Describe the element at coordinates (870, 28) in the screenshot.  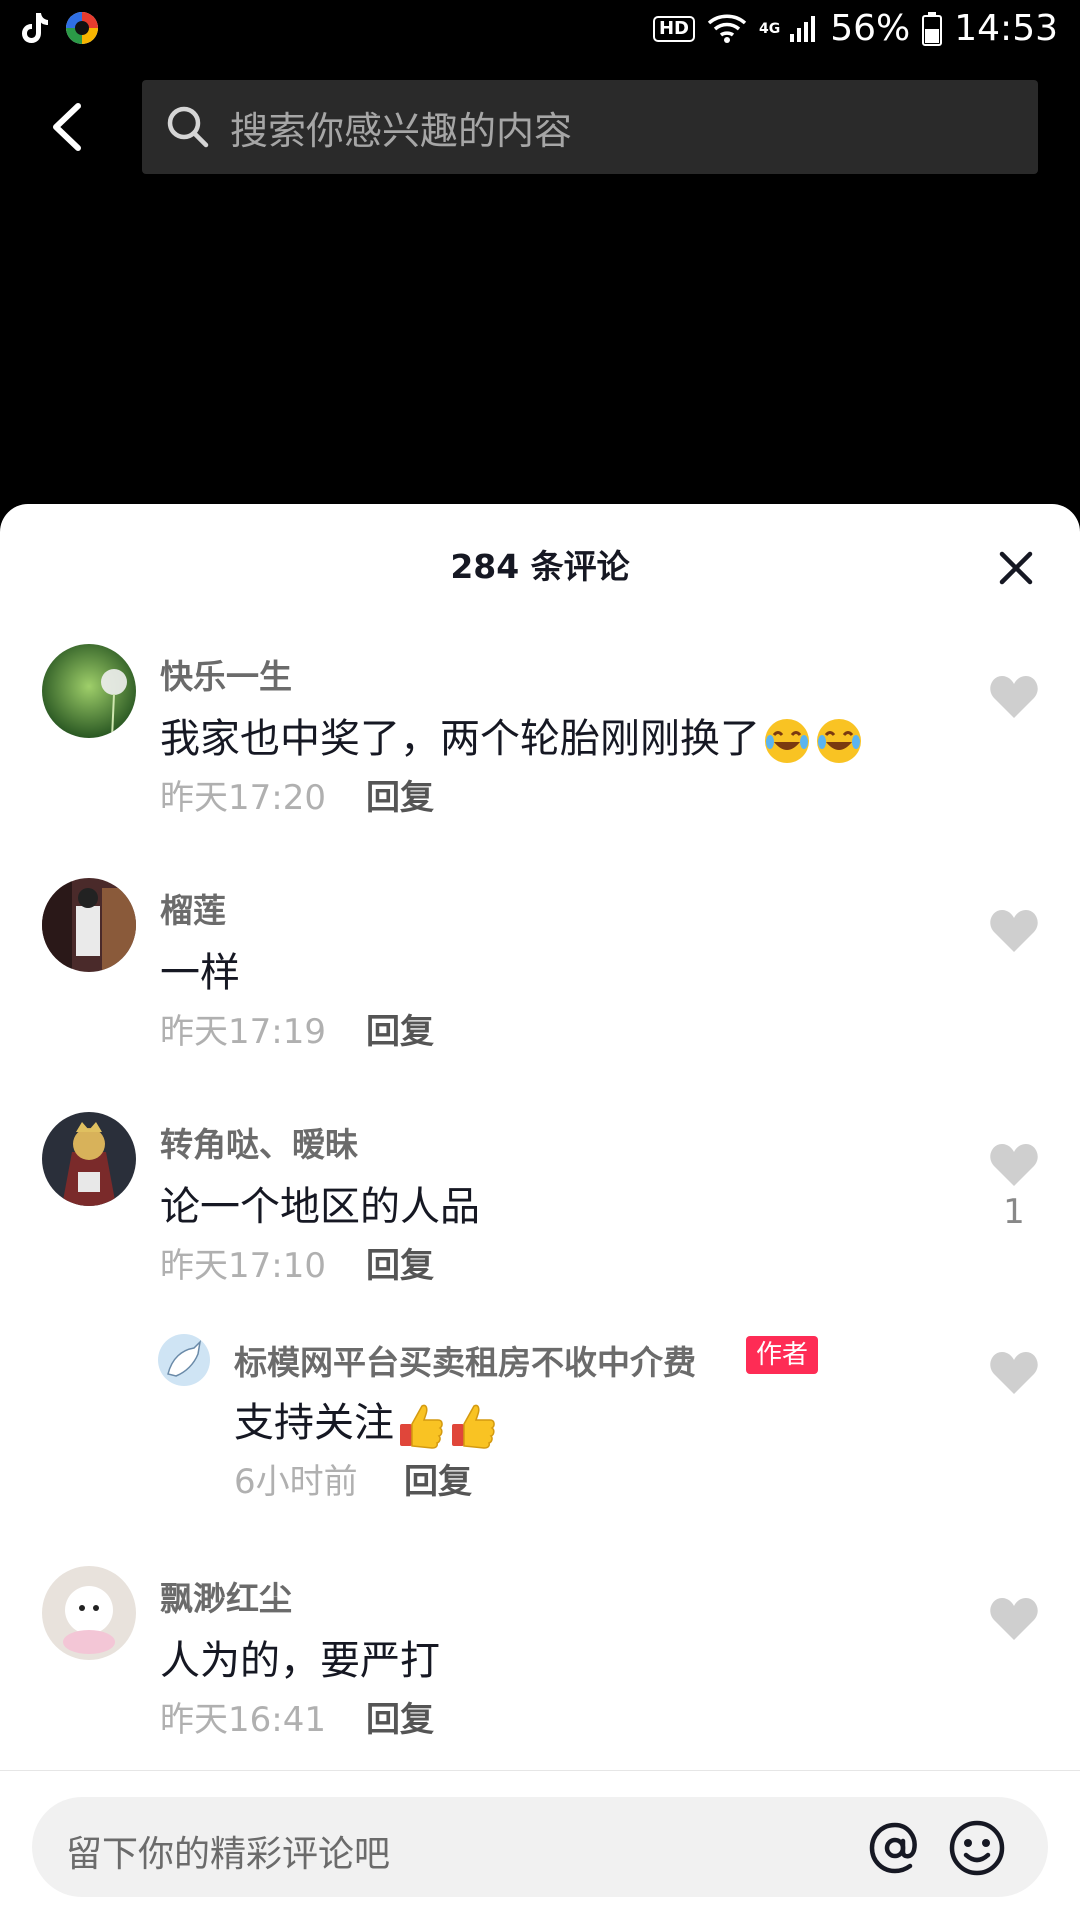
I see `battery-percent: 56%` at that location.